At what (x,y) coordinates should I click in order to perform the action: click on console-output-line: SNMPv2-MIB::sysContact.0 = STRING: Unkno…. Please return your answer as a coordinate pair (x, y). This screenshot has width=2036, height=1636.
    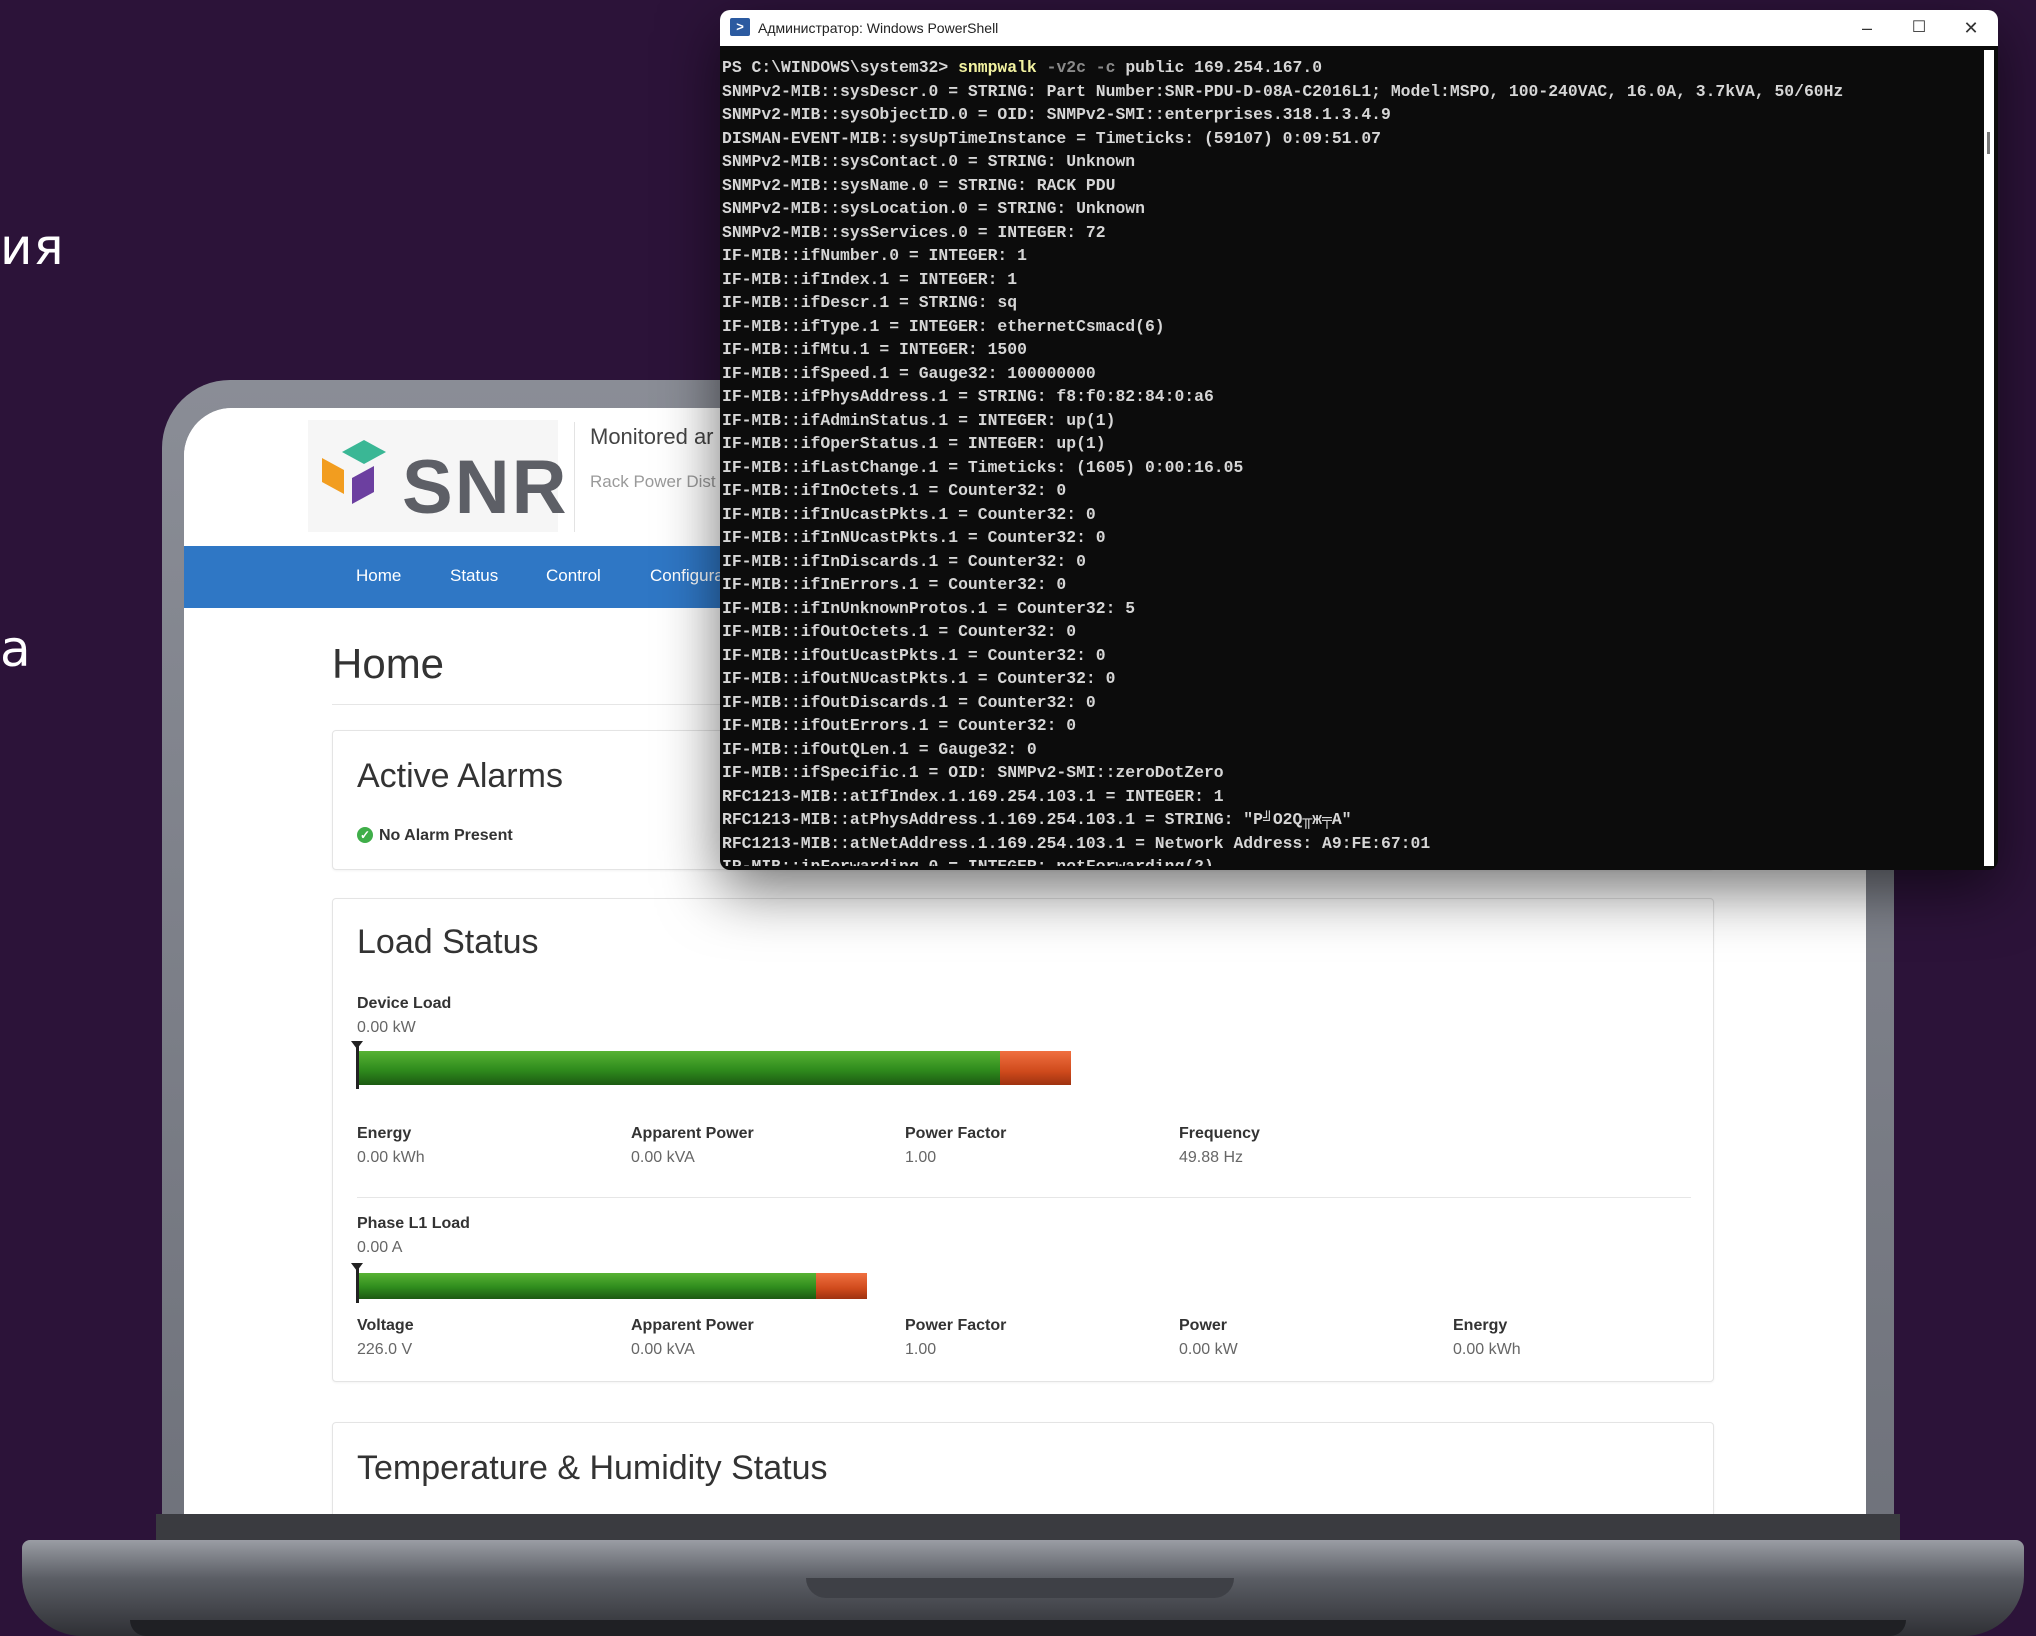
    Looking at the image, I should click on (929, 161).